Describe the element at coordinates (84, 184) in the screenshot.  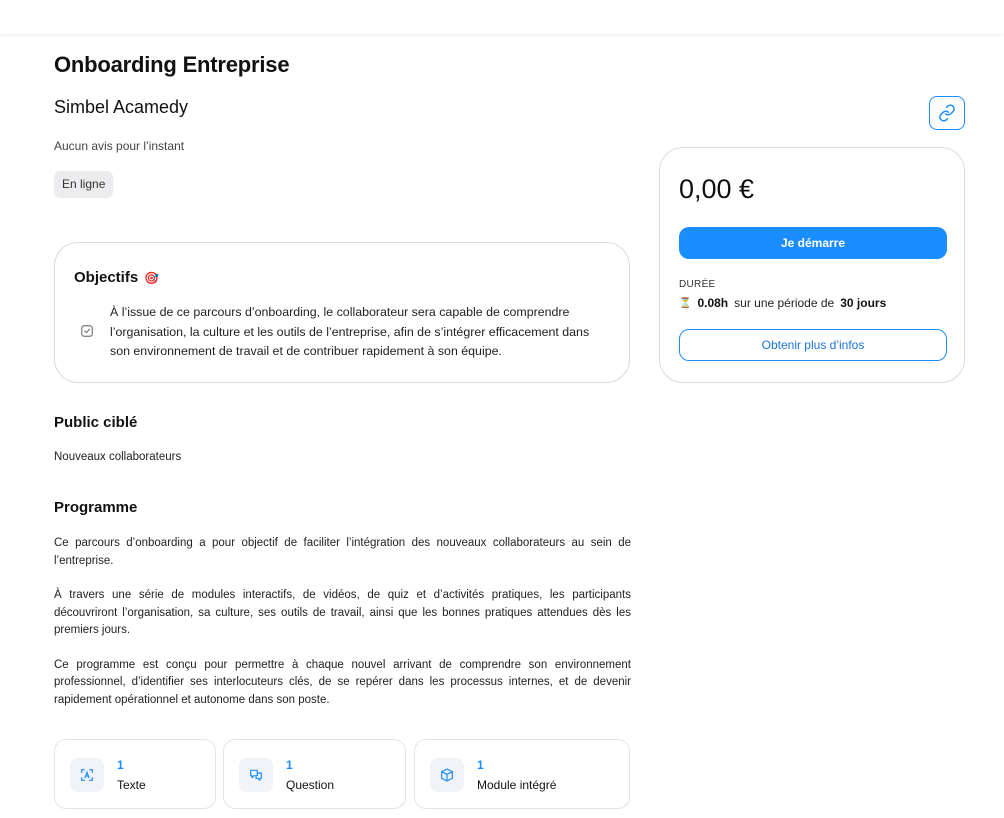
I see `mode-badge: En ligne` at that location.